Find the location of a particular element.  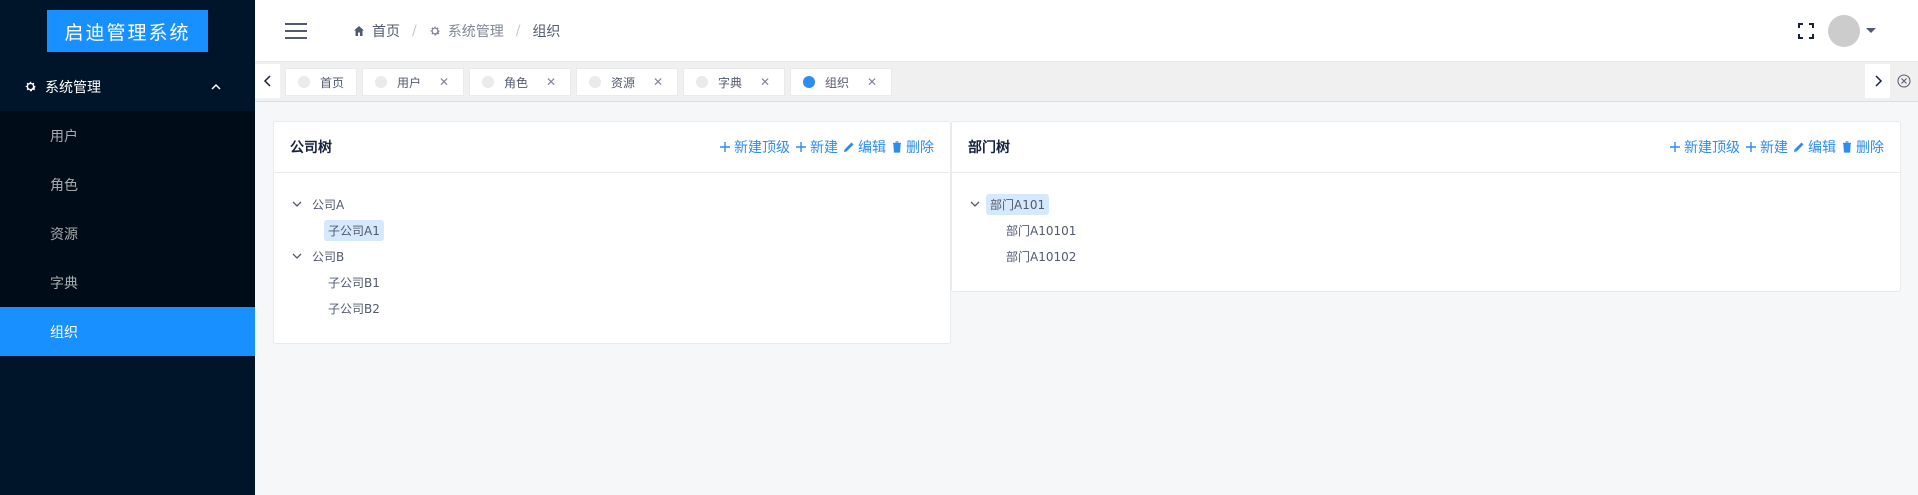

menu-toggle-icon is located at coordinates (296, 30).